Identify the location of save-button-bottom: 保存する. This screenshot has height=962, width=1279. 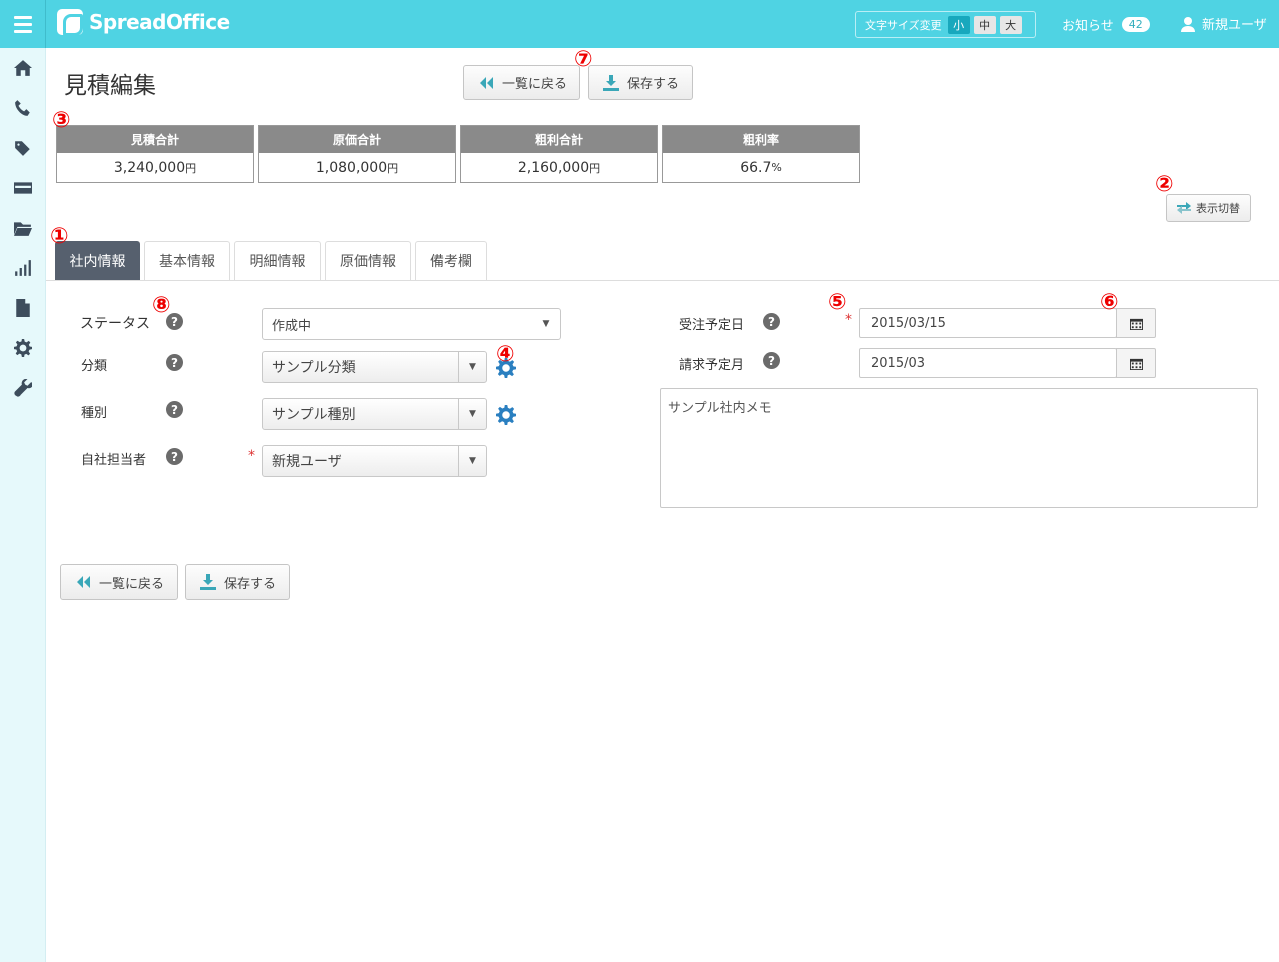
(237, 582).